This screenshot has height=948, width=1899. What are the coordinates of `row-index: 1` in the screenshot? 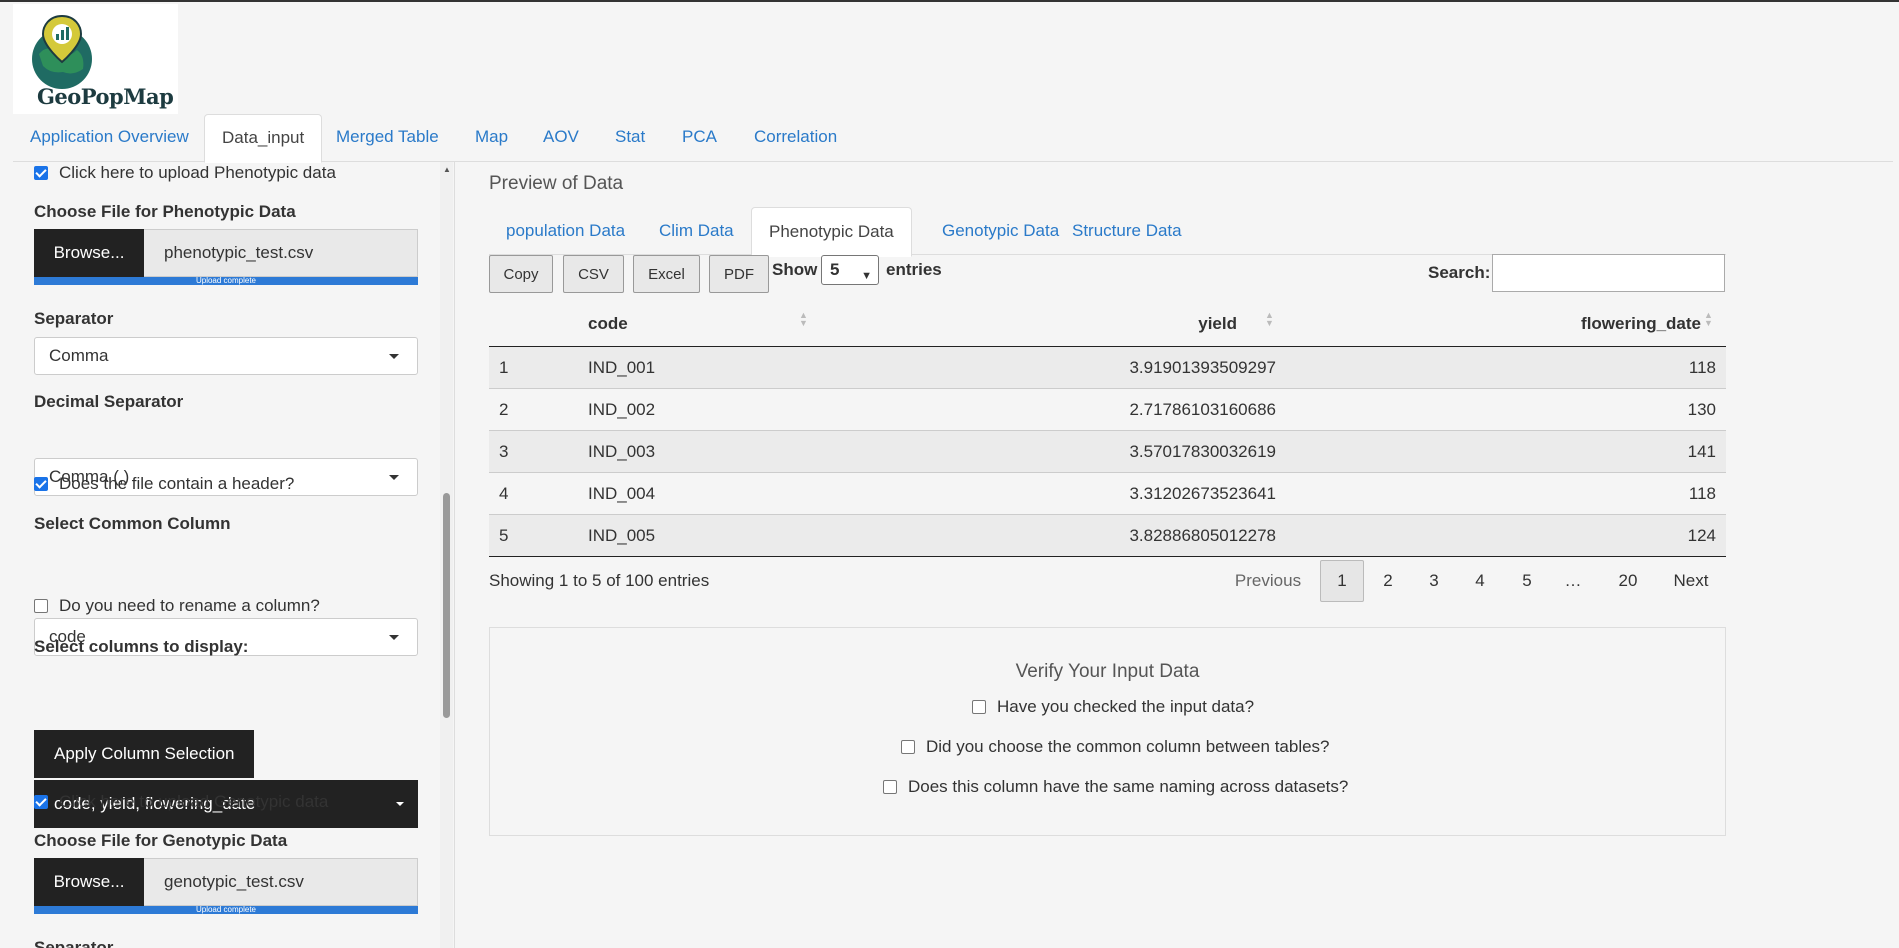 It's located at (504, 367).